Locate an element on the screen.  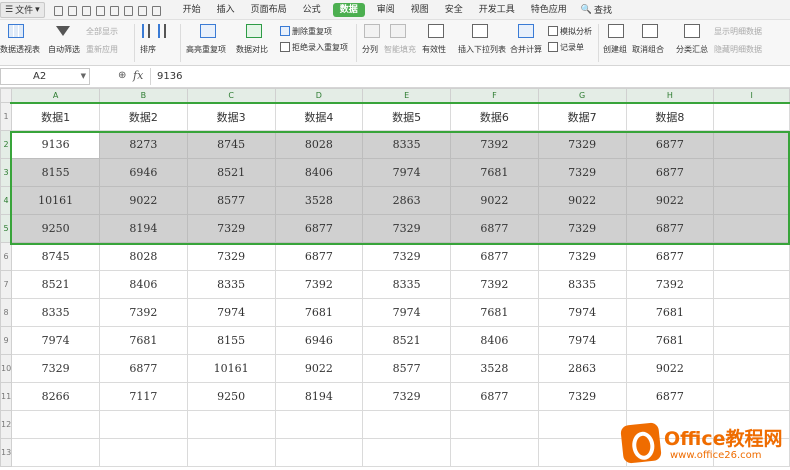
column-header-C: C is located at coordinates (231, 95).